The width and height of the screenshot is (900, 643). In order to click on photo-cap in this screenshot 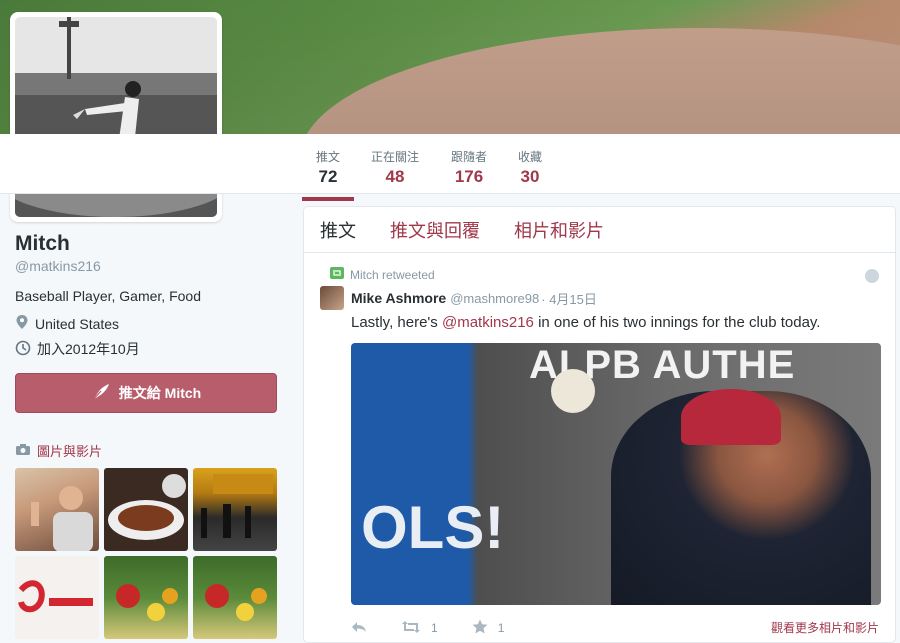, I will do `click(731, 417)`.